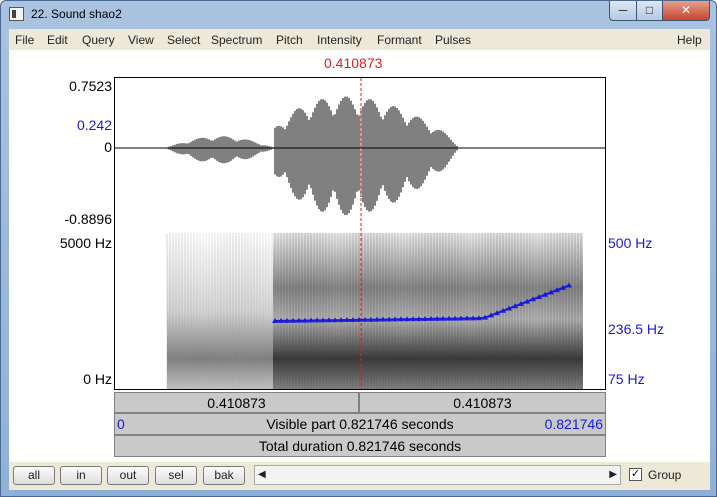  Describe the element at coordinates (85, 243) in the screenshot. I see `spectrogram-max-label: 5000 Hz` at that location.